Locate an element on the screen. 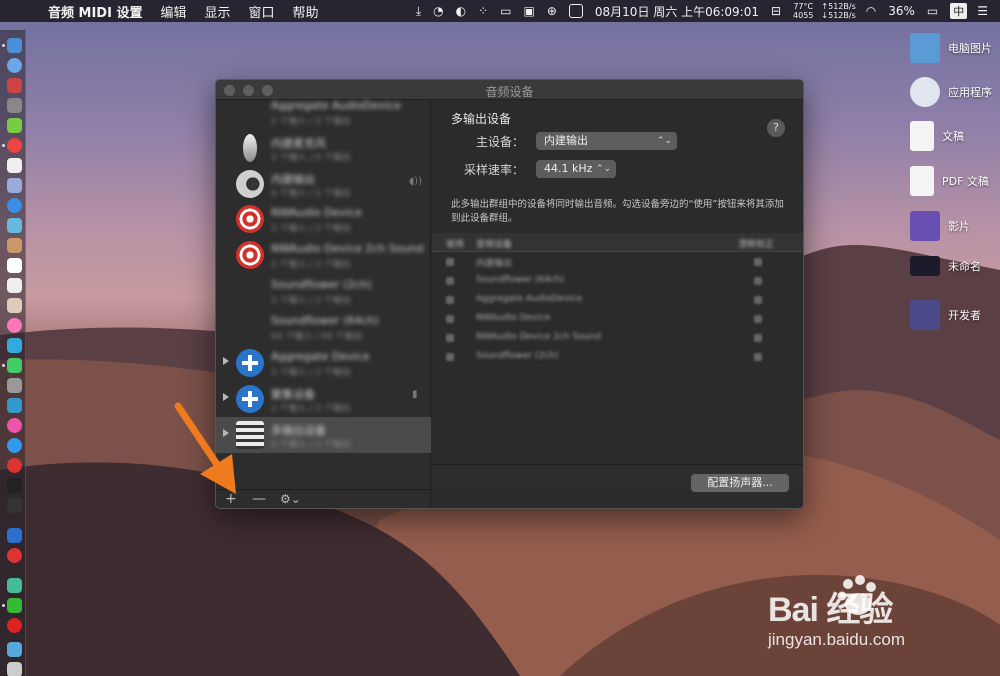 The image size is (1000, 676). dock-stickies-icon is located at coordinates (14, 305).